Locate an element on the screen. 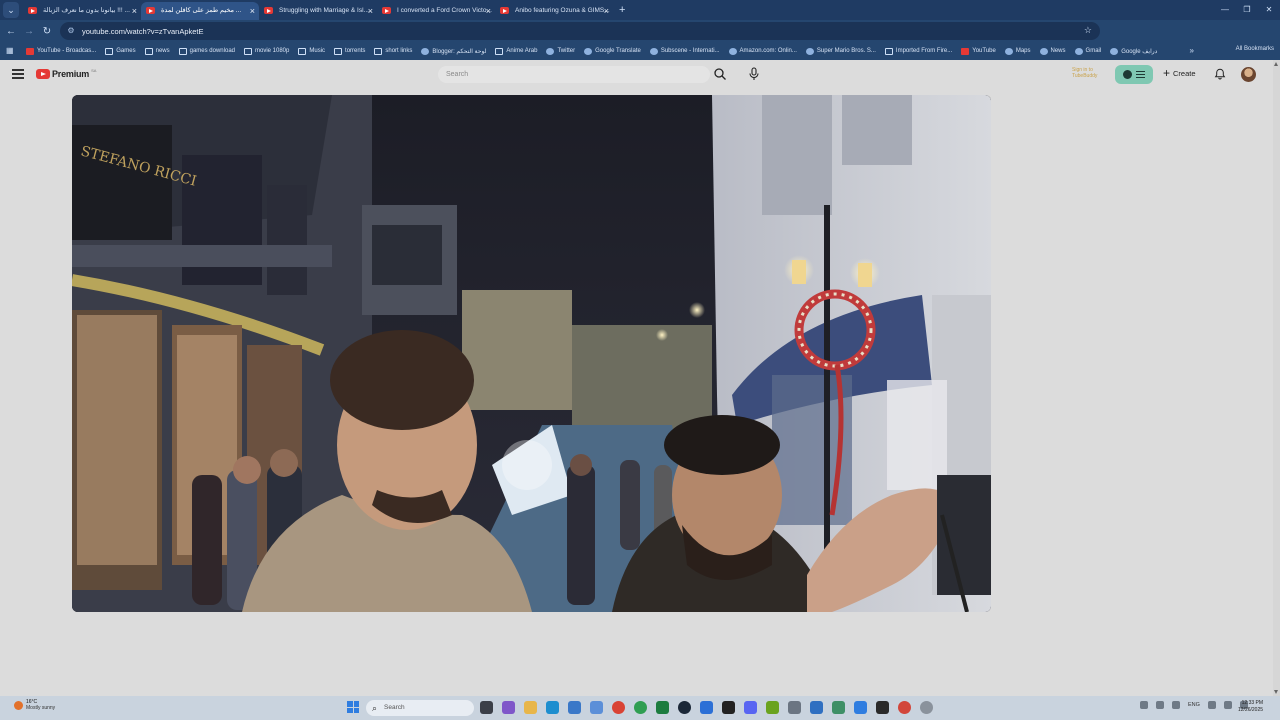 This screenshot has width=1280, height=720. microphone-tray-icon is located at coordinates (1176, 705).